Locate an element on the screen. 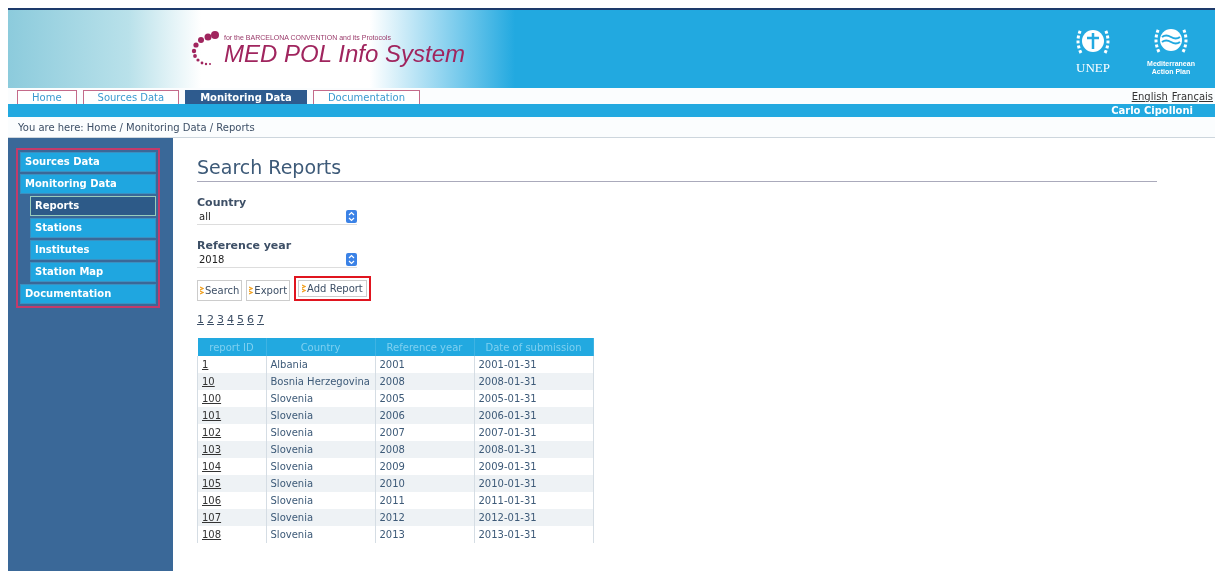 This screenshot has height=571, width=1215. table-cell: 2006-01-31 is located at coordinates (533, 415).